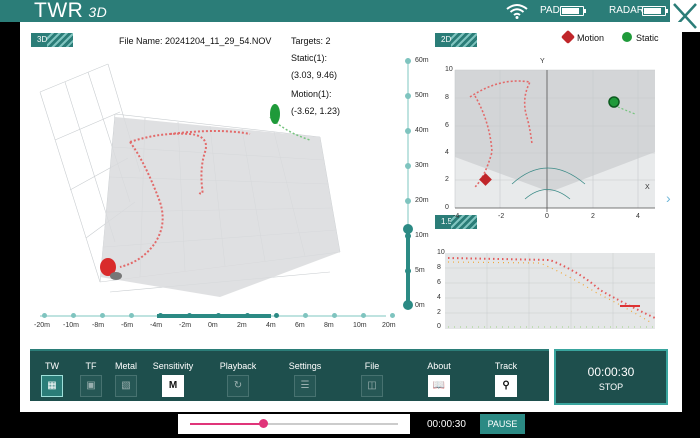  I want to click on distance-tick-label: -8m, so click(98, 325).